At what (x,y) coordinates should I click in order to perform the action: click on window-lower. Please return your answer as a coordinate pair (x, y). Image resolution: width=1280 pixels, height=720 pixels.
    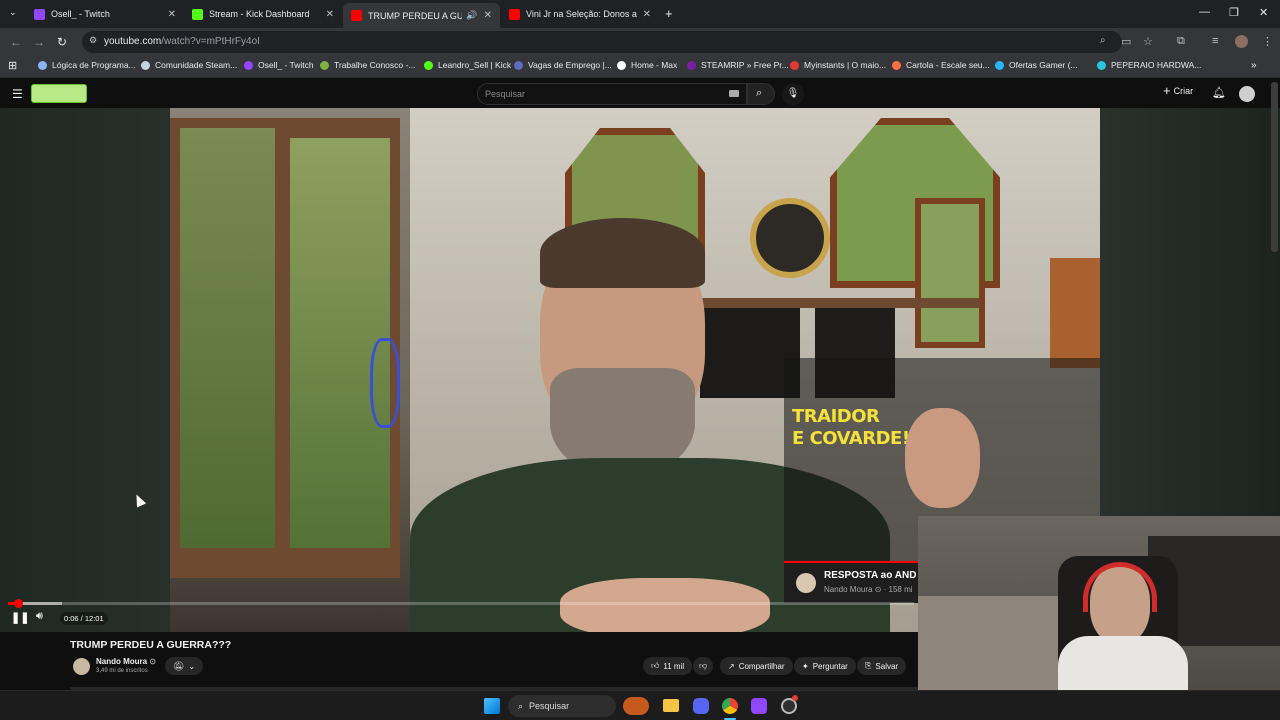
    Looking at the image, I should click on (950, 273).